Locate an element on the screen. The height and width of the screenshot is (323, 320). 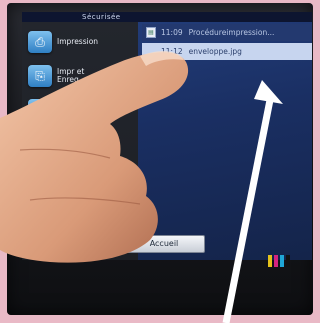
job-time: 11:12 is located at coordinates (172, 51).